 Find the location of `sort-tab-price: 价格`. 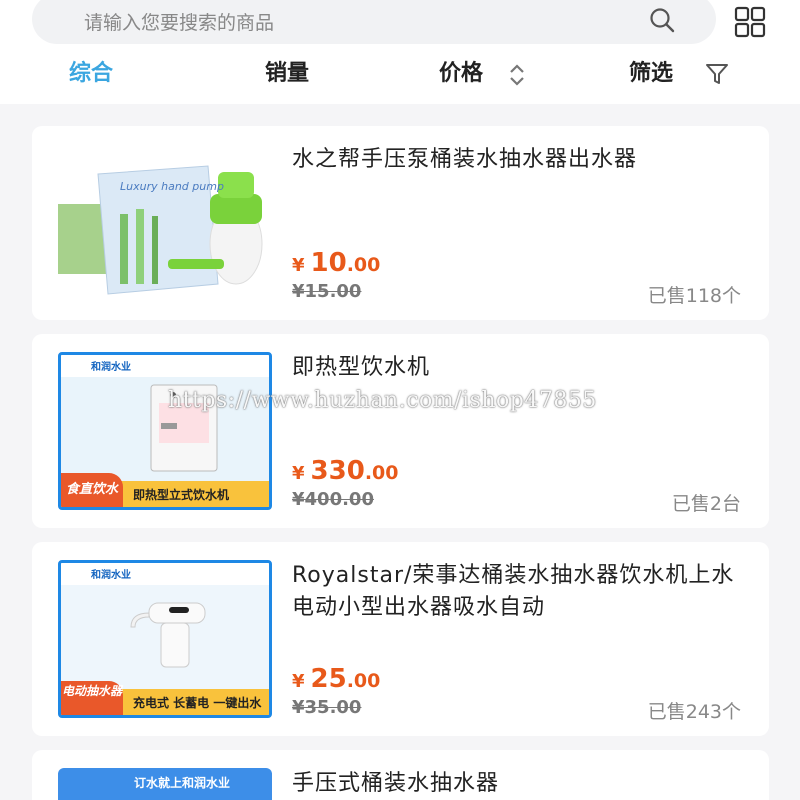

sort-tab-price: 价格 is located at coordinates (461, 76).